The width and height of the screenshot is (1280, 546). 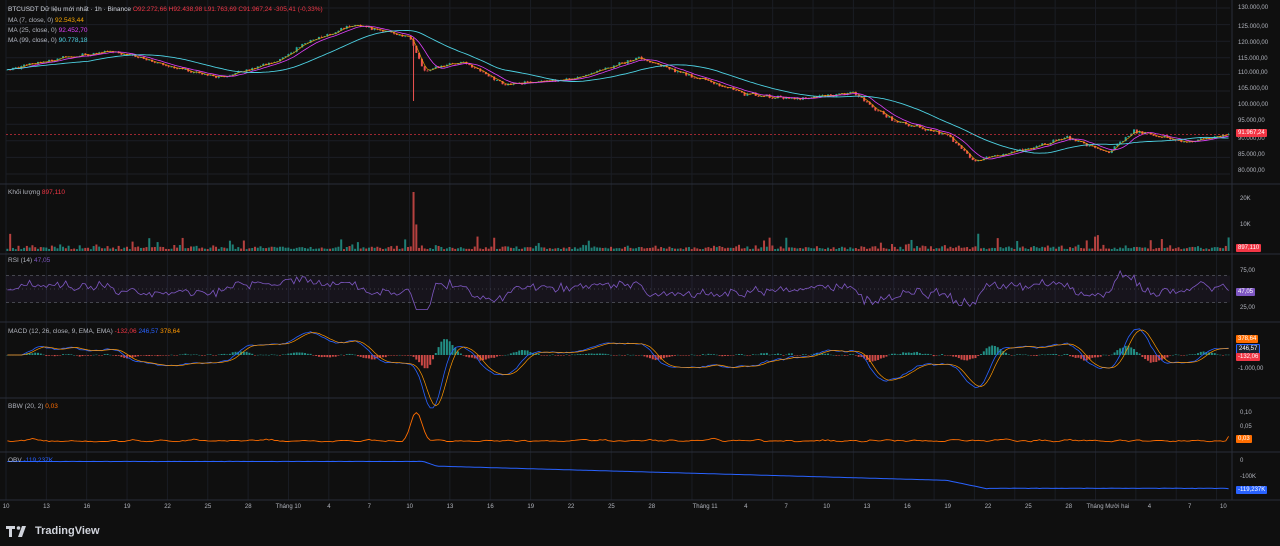 What do you see at coordinates (125, 331) in the screenshot?
I see `macd-hist-value: -132,06` at bounding box center [125, 331].